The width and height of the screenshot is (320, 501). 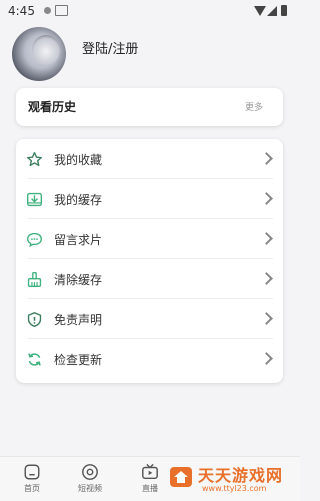 I want to click on broom-icon, so click(x=34, y=279).